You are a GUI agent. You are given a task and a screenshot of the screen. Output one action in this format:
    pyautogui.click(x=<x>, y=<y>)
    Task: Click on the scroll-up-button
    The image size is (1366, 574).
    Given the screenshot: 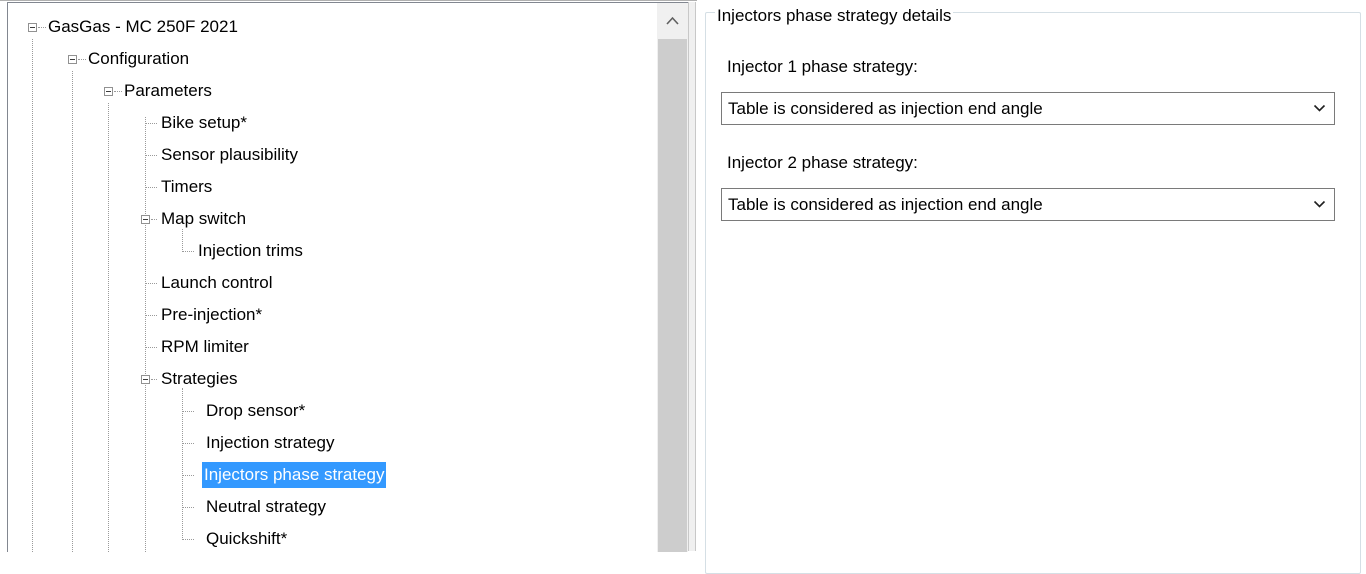 What is the action you would take?
    pyautogui.click(x=672, y=20)
    